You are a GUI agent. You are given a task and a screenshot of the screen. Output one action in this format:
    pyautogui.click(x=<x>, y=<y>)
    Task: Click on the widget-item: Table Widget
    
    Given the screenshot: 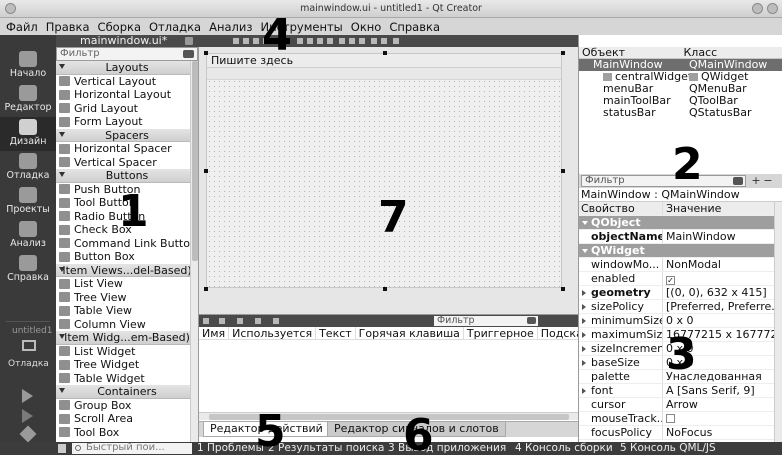 What is the action you would take?
    pyautogui.click(x=127, y=379)
    